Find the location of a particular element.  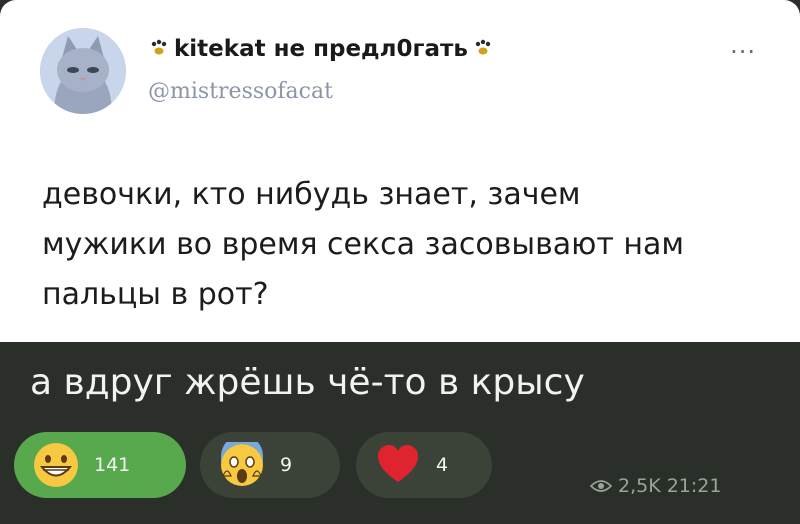

message-time: 21:21 is located at coordinates (694, 486).